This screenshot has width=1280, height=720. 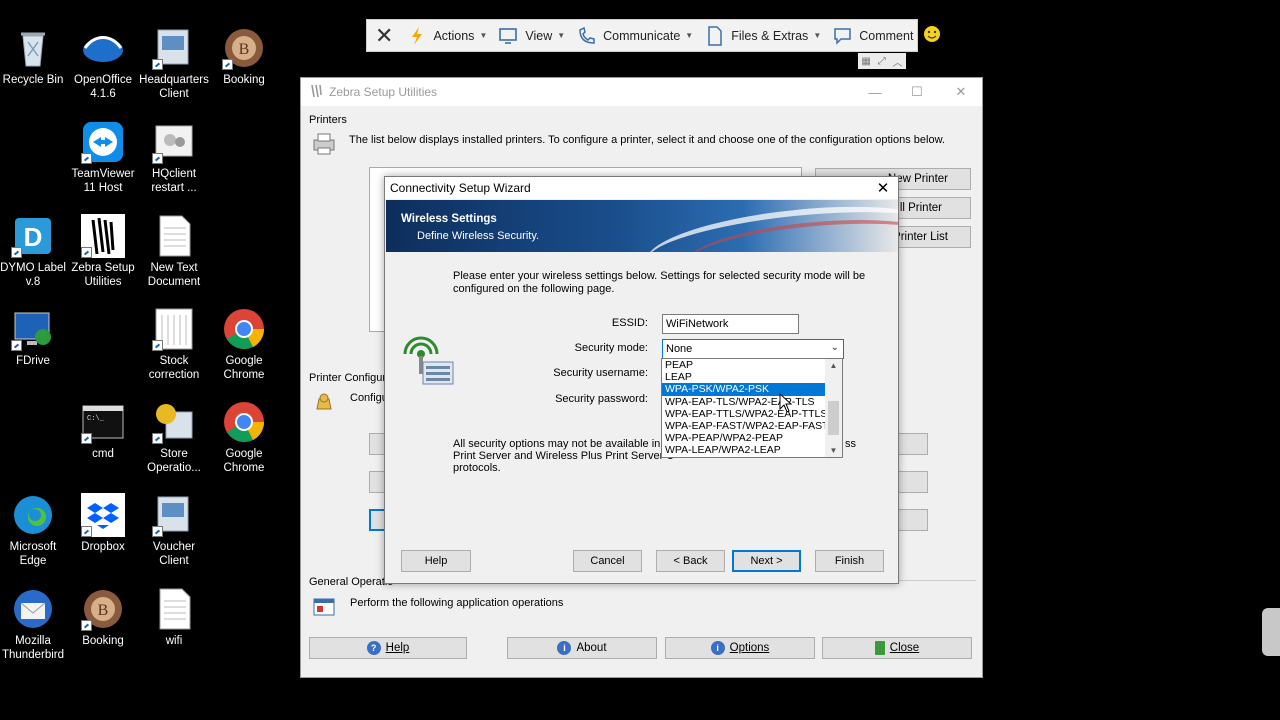 I want to click on desktop-icon-voucher-client: Voucher Client, so click(x=174, y=530).